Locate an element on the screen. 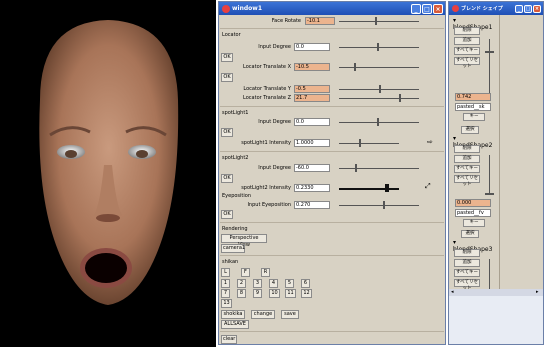 Image resolution: width=544 pixels, height=347 pixels. blendshape2-delete-button: 削除 is located at coordinates (467, 149).